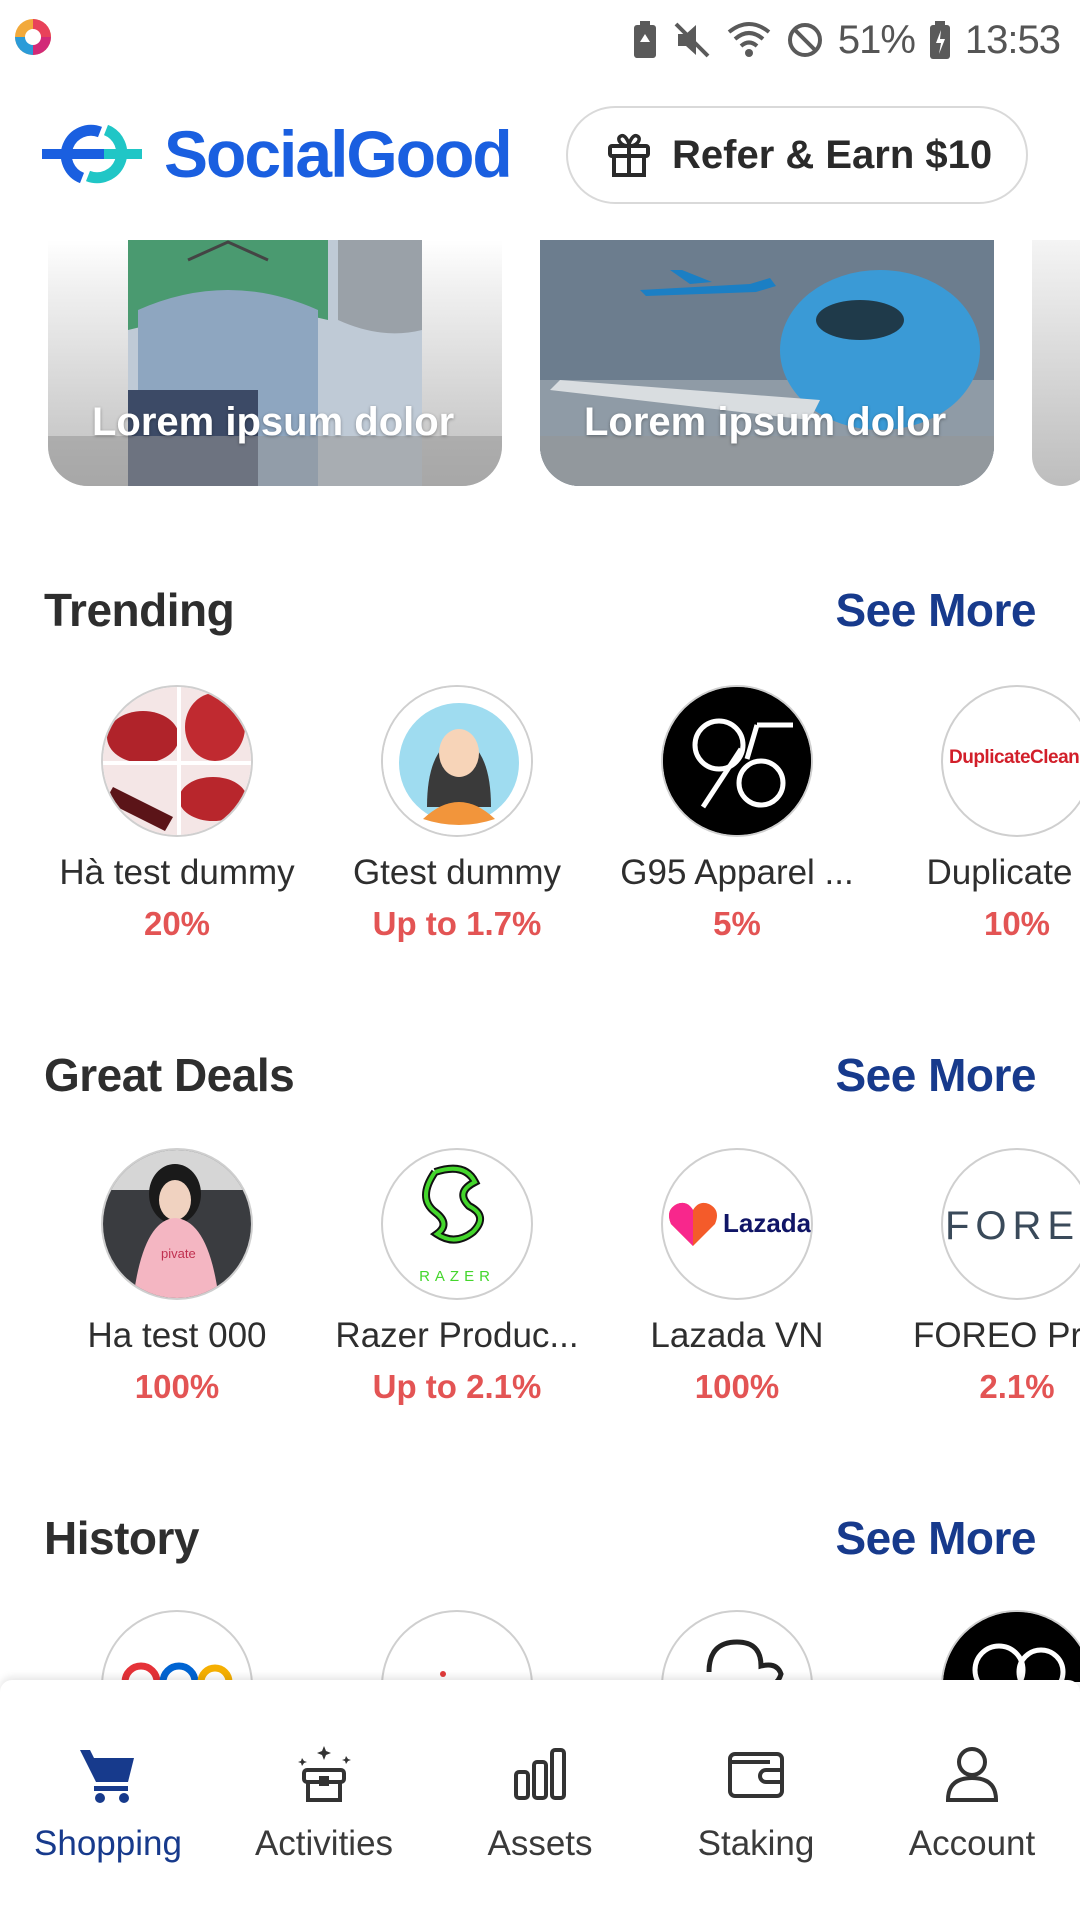 The image size is (1080, 1920). Describe the element at coordinates (756, 1843) in the screenshot. I see `nav-label: Staking` at that location.